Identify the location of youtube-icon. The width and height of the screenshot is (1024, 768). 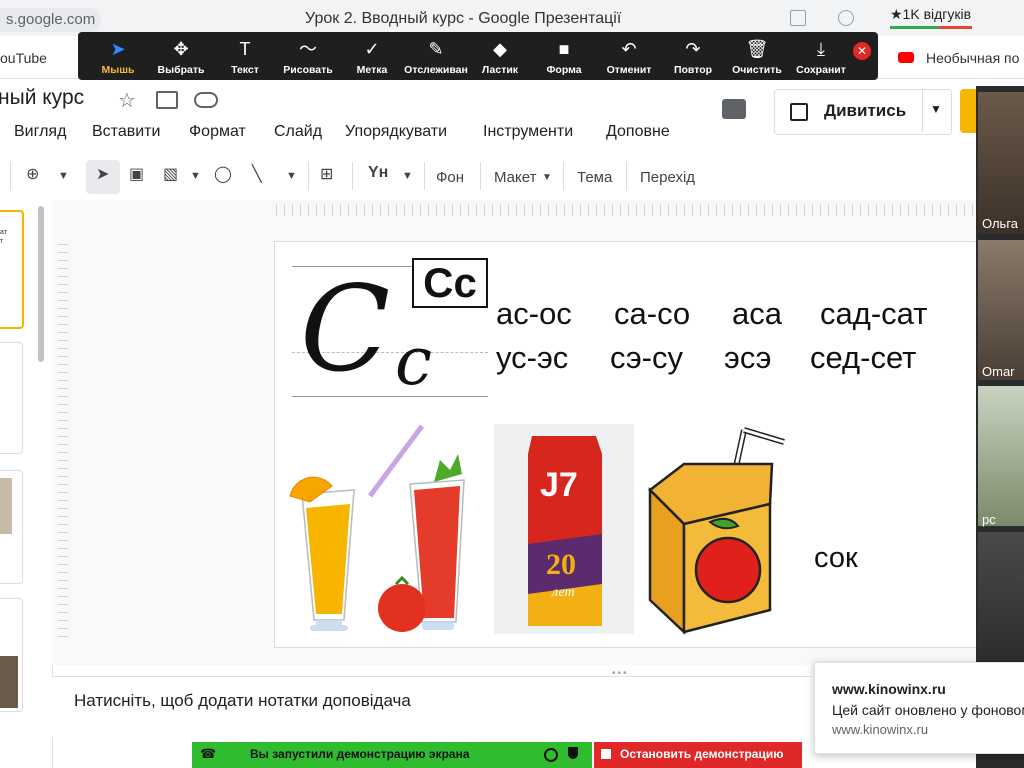
(906, 57).